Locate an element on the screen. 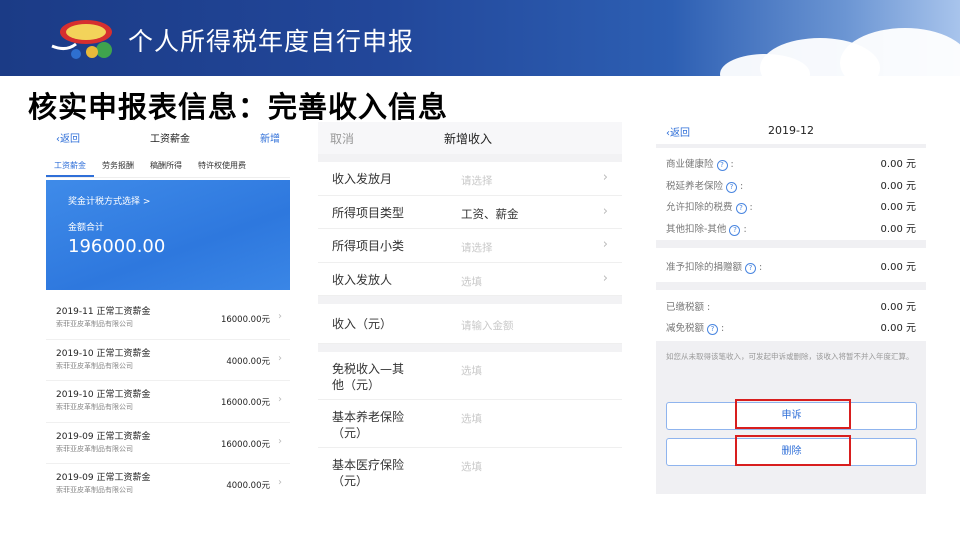  income-amount-input: 请输入金额 is located at coordinates (487, 325).